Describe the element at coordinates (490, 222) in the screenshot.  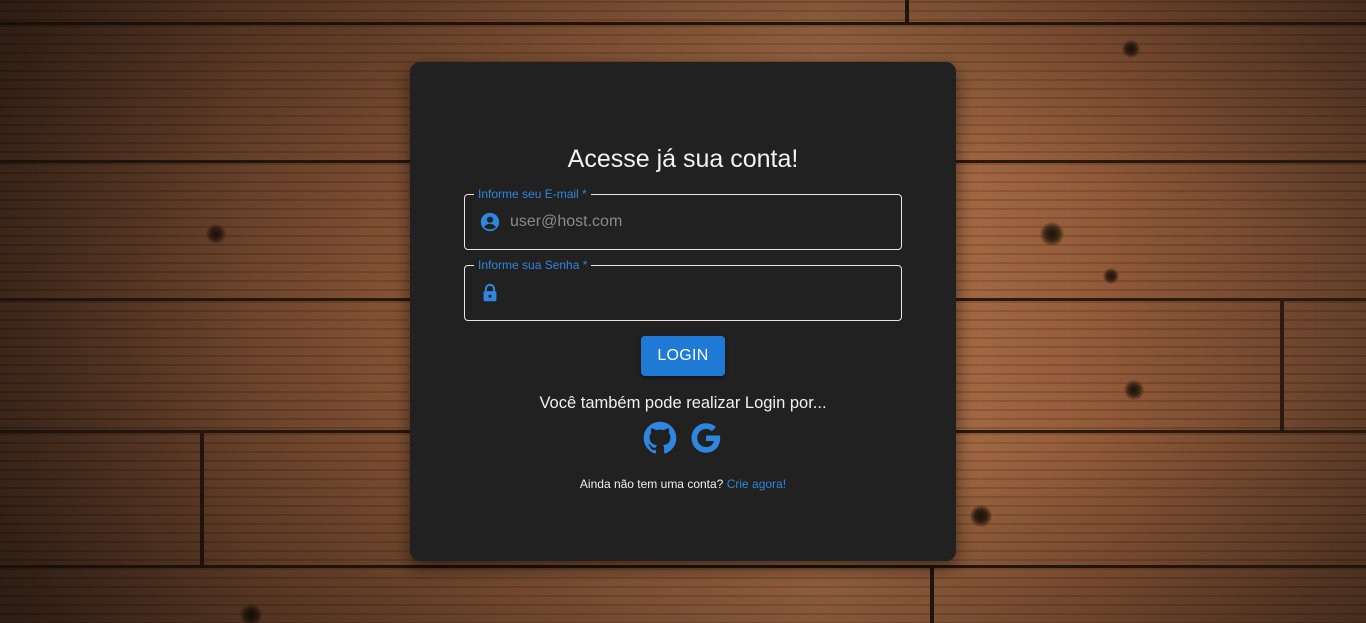
I see `account-circle-icon` at that location.